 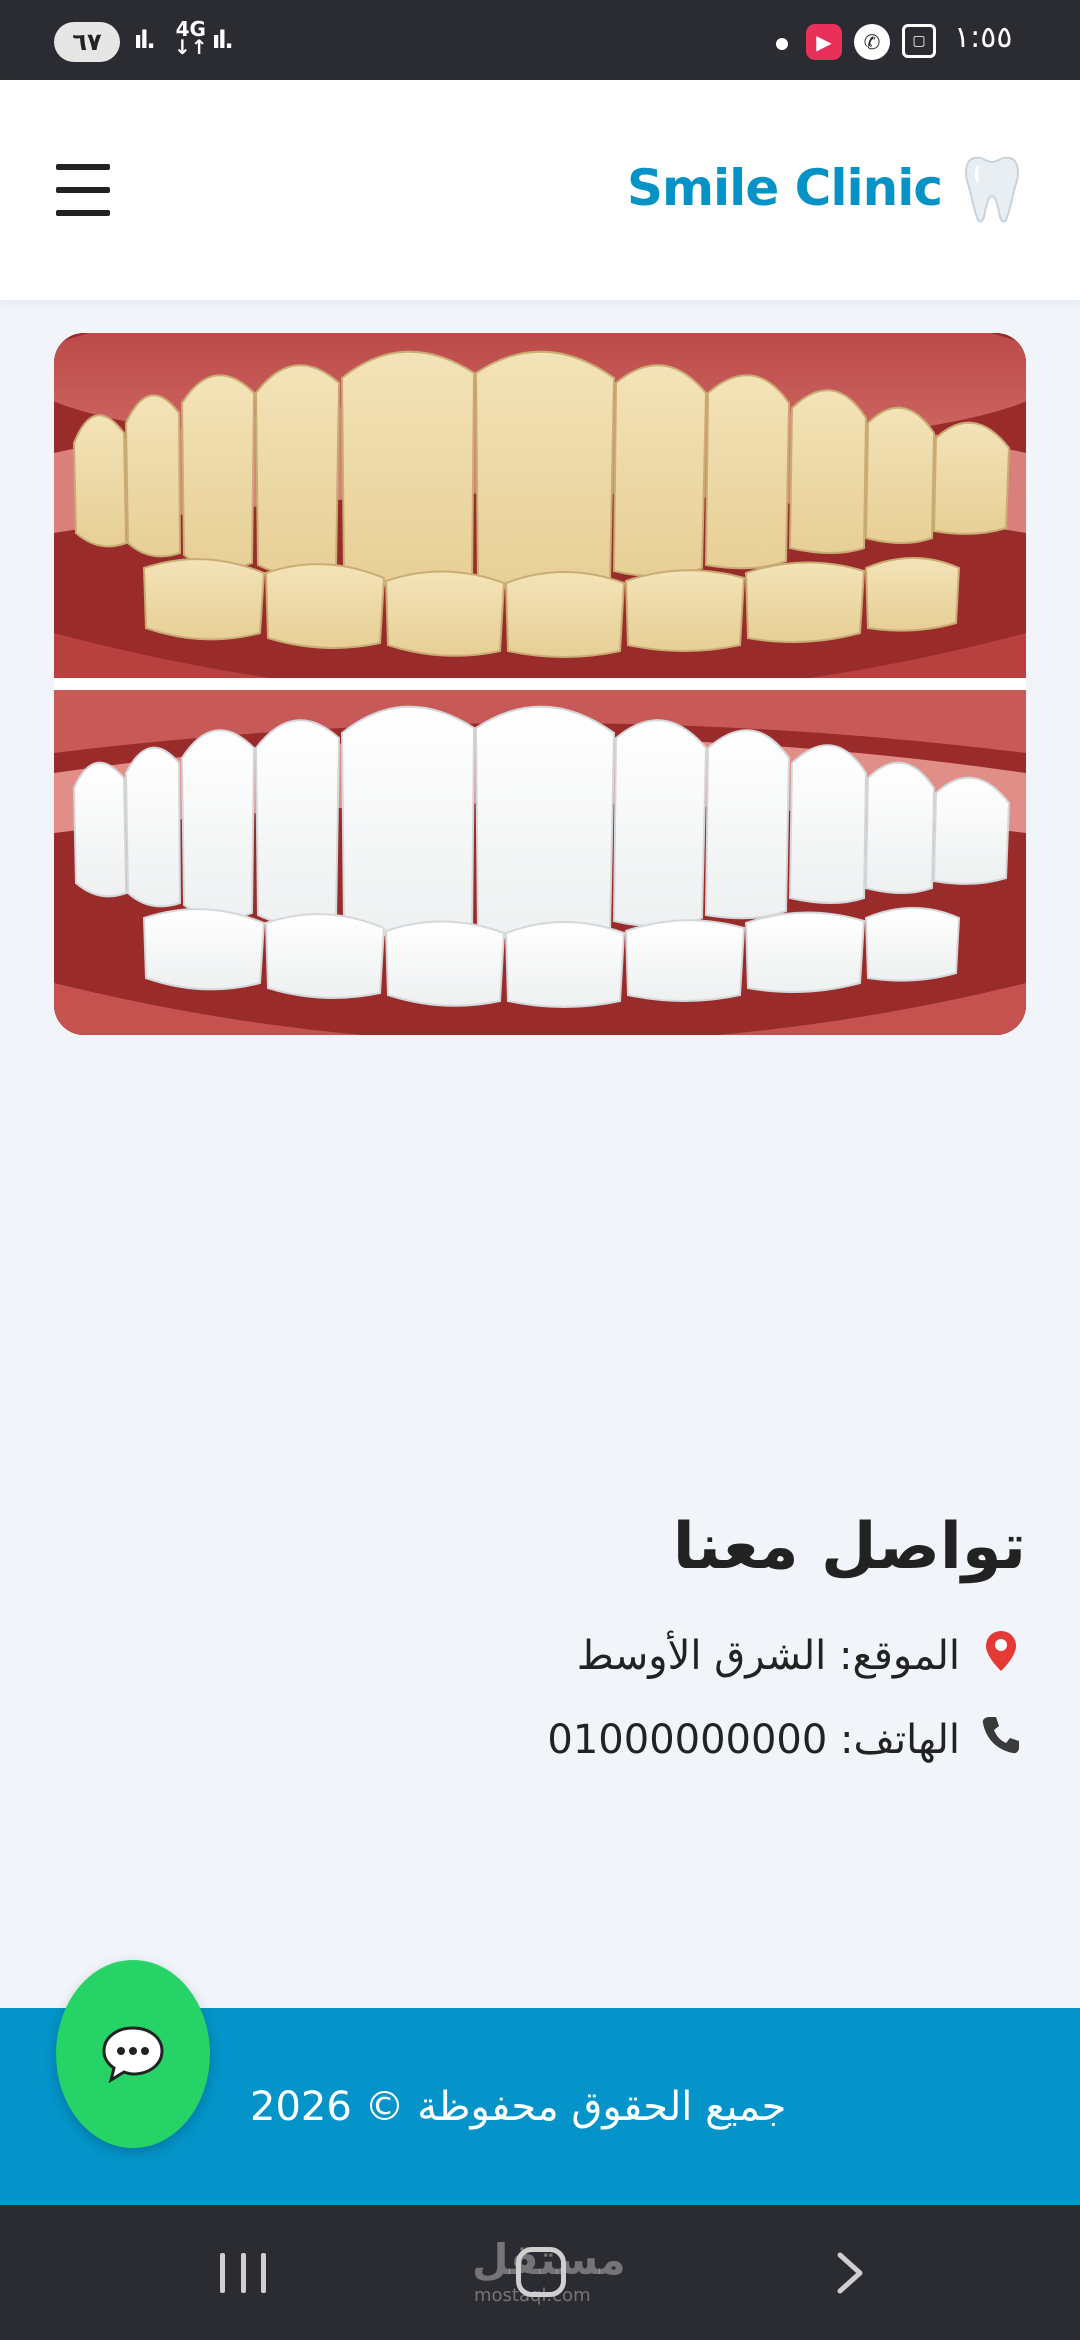 I want to click on data-arrows-icon: ↓↑, so click(x=191, y=47).